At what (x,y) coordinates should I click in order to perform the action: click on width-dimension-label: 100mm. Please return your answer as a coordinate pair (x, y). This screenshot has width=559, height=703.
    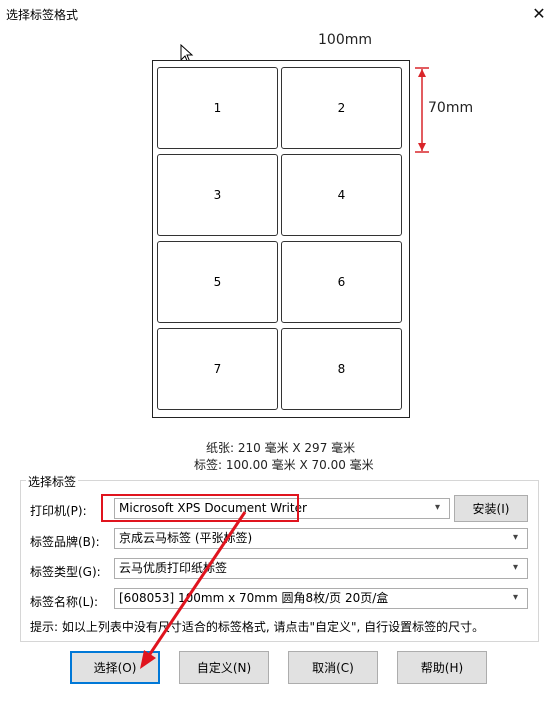
    Looking at the image, I should click on (345, 40).